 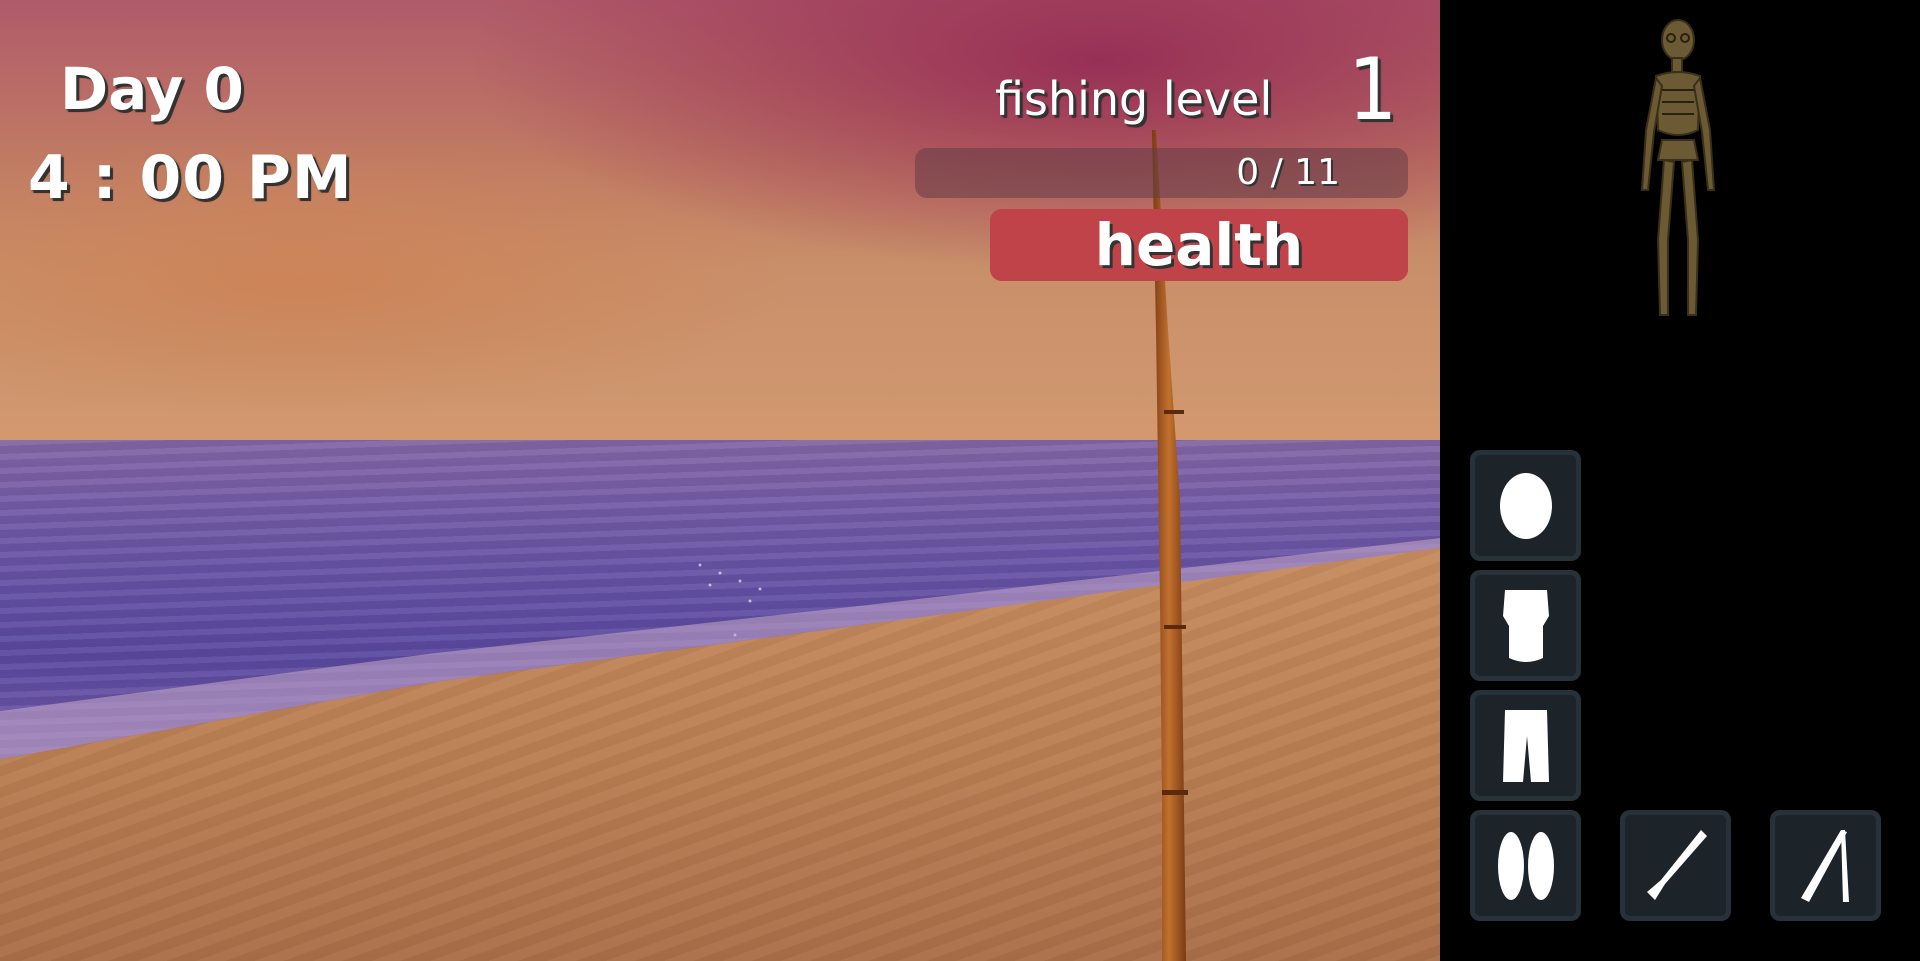 I want to click on fishing-rod-slot, so click(x=1825, y=865).